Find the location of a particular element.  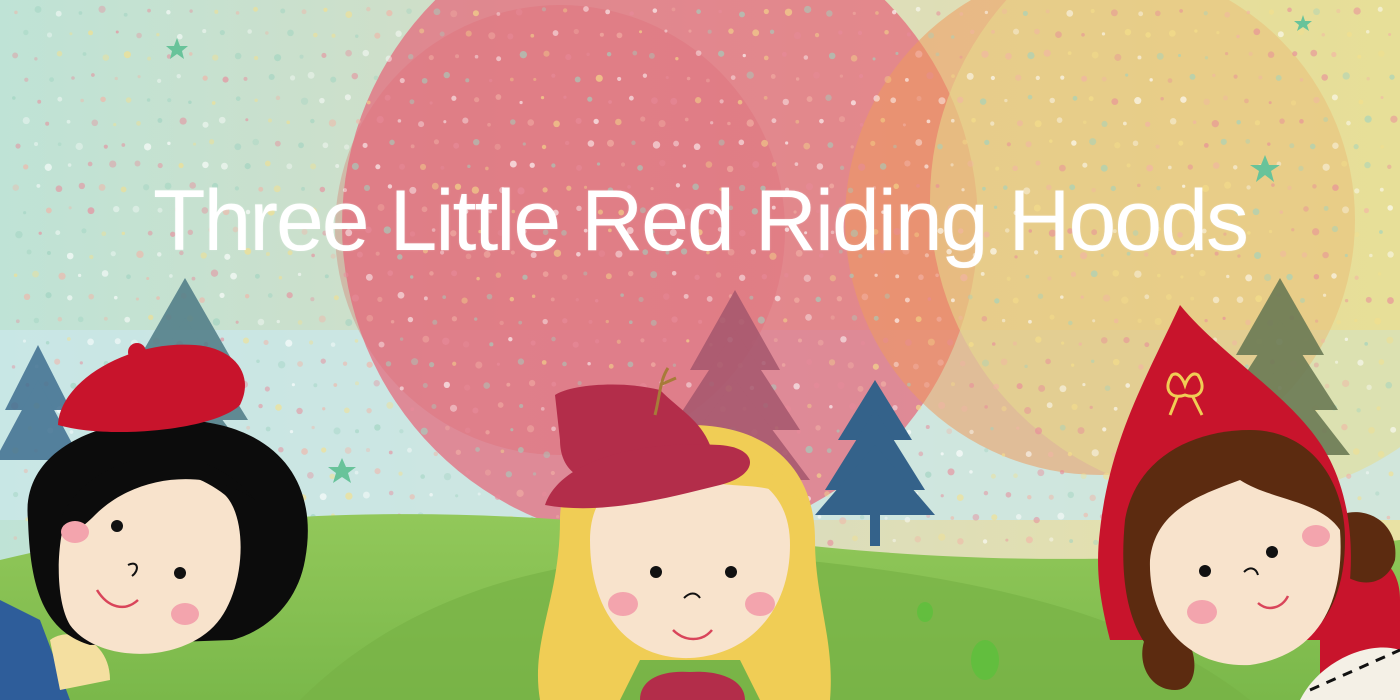

grass-tuft-icon is located at coordinates (985, 660).